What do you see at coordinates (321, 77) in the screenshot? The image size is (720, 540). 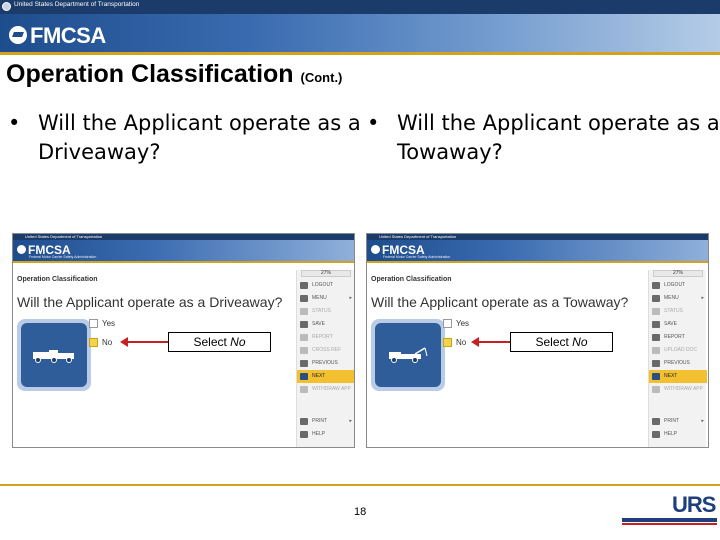 I see `slide-title-suffix: (Cont.)` at bounding box center [321, 77].